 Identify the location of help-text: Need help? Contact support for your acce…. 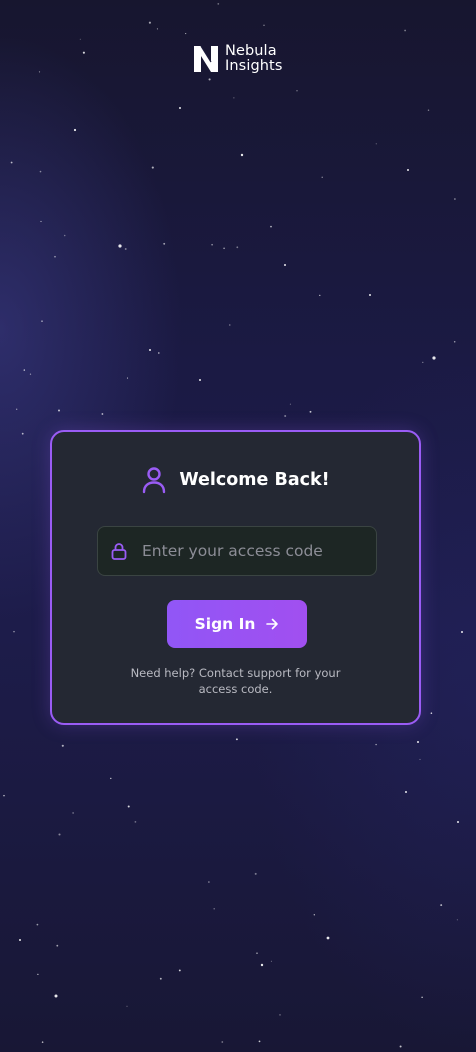
(235, 681).